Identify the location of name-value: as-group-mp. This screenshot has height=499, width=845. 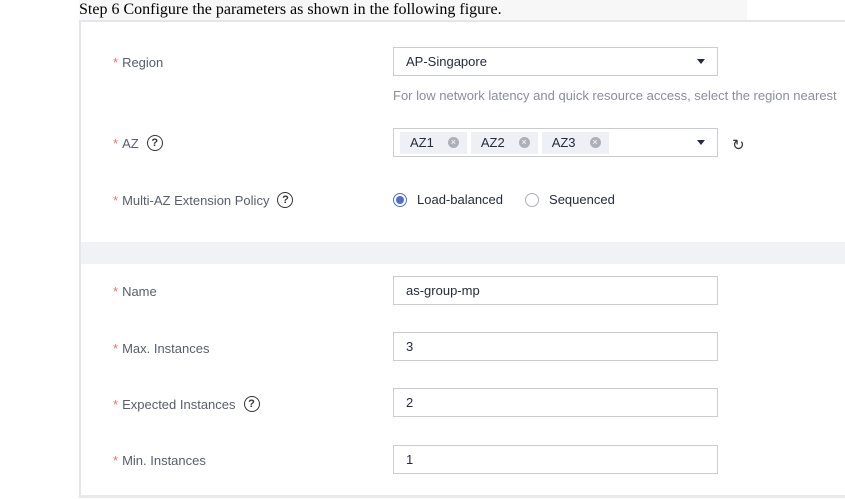
(443, 290).